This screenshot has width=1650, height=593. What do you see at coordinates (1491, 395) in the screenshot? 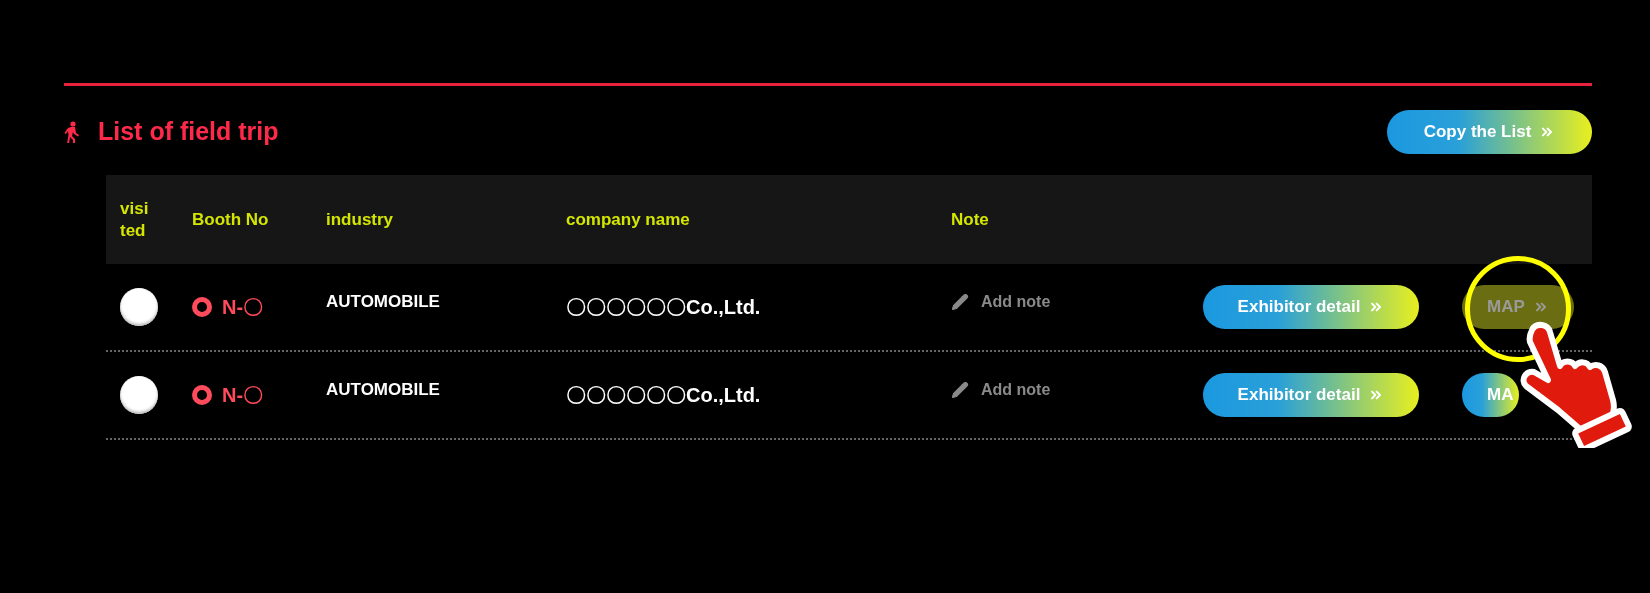
I see `map-button: MA` at bounding box center [1491, 395].